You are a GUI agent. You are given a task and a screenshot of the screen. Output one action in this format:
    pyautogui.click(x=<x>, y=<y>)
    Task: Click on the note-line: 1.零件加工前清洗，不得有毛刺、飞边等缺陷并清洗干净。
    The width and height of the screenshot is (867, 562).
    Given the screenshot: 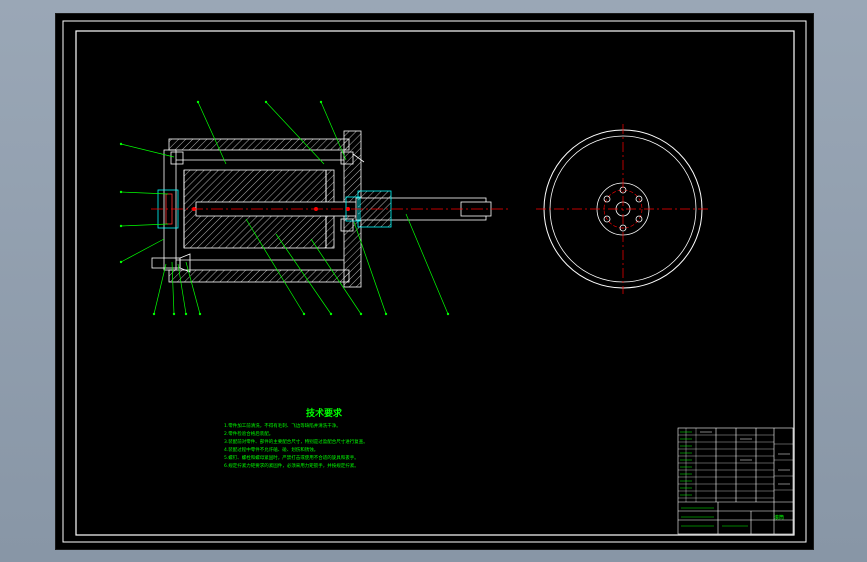 What is the action you would take?
    pyautogui.click(x=282, y=425)
    